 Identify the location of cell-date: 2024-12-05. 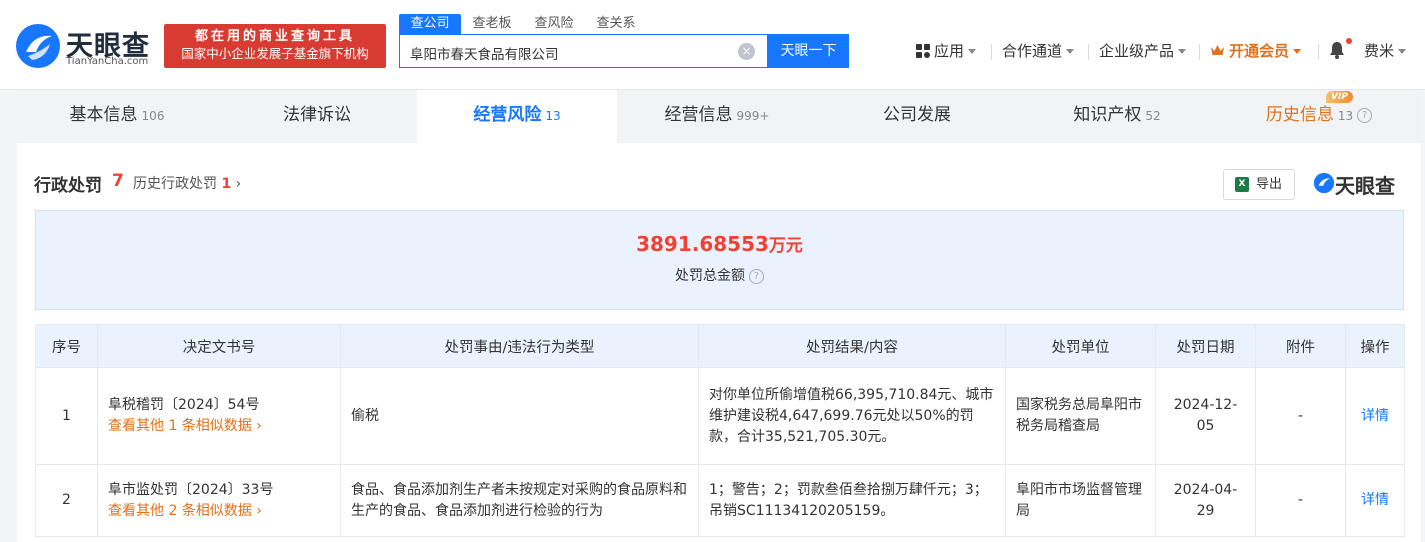
(1205, 416).